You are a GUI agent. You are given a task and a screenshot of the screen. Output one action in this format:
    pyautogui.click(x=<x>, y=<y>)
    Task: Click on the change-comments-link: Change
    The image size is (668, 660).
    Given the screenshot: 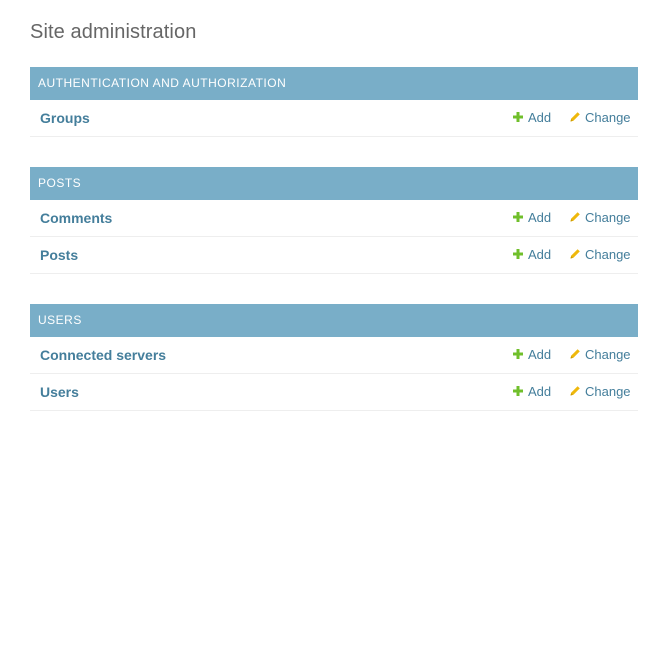 What is the action you would take?
    pyautogui.click(x=600, y=218)
    